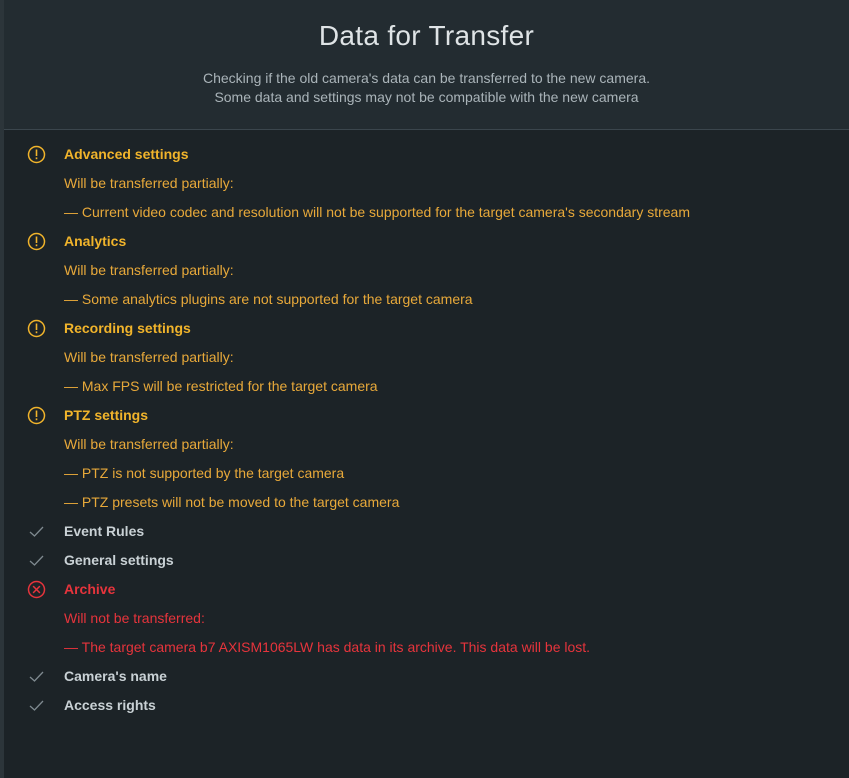  Describe the element at coordinates (106, 415) in the screenshot. I see `transfer-item-title: PTZ settings` at that location.